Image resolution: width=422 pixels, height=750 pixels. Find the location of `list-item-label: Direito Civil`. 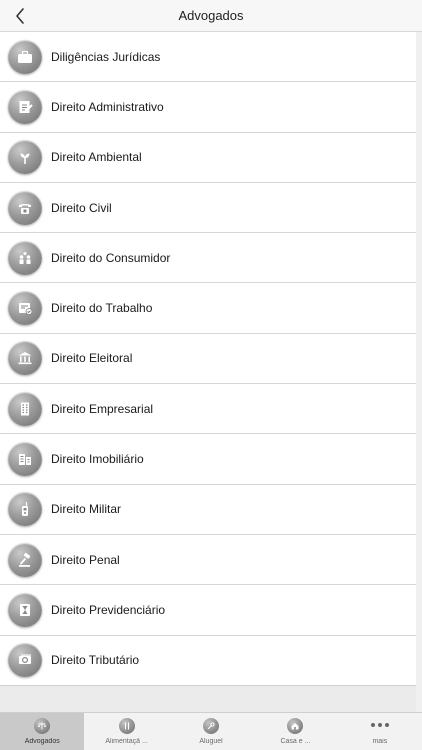

list-item-label: Direito Civil is located at coordinates (81, 207).